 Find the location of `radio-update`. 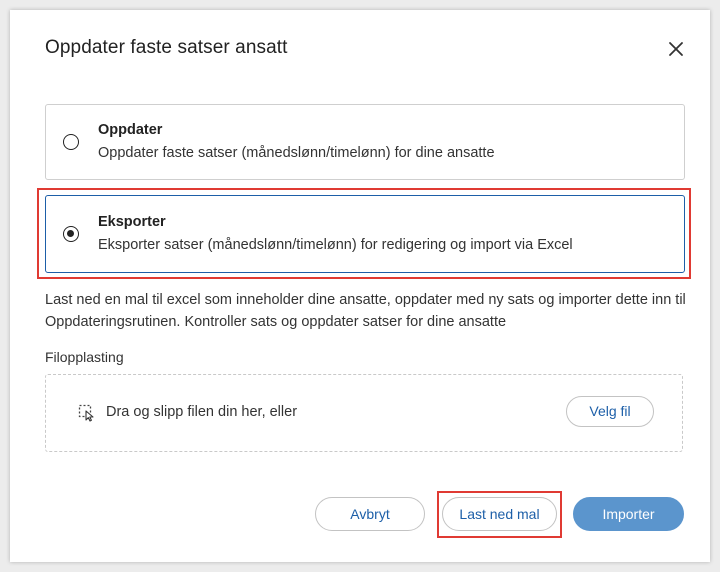

radio-update is located at coordinates (71, 142).